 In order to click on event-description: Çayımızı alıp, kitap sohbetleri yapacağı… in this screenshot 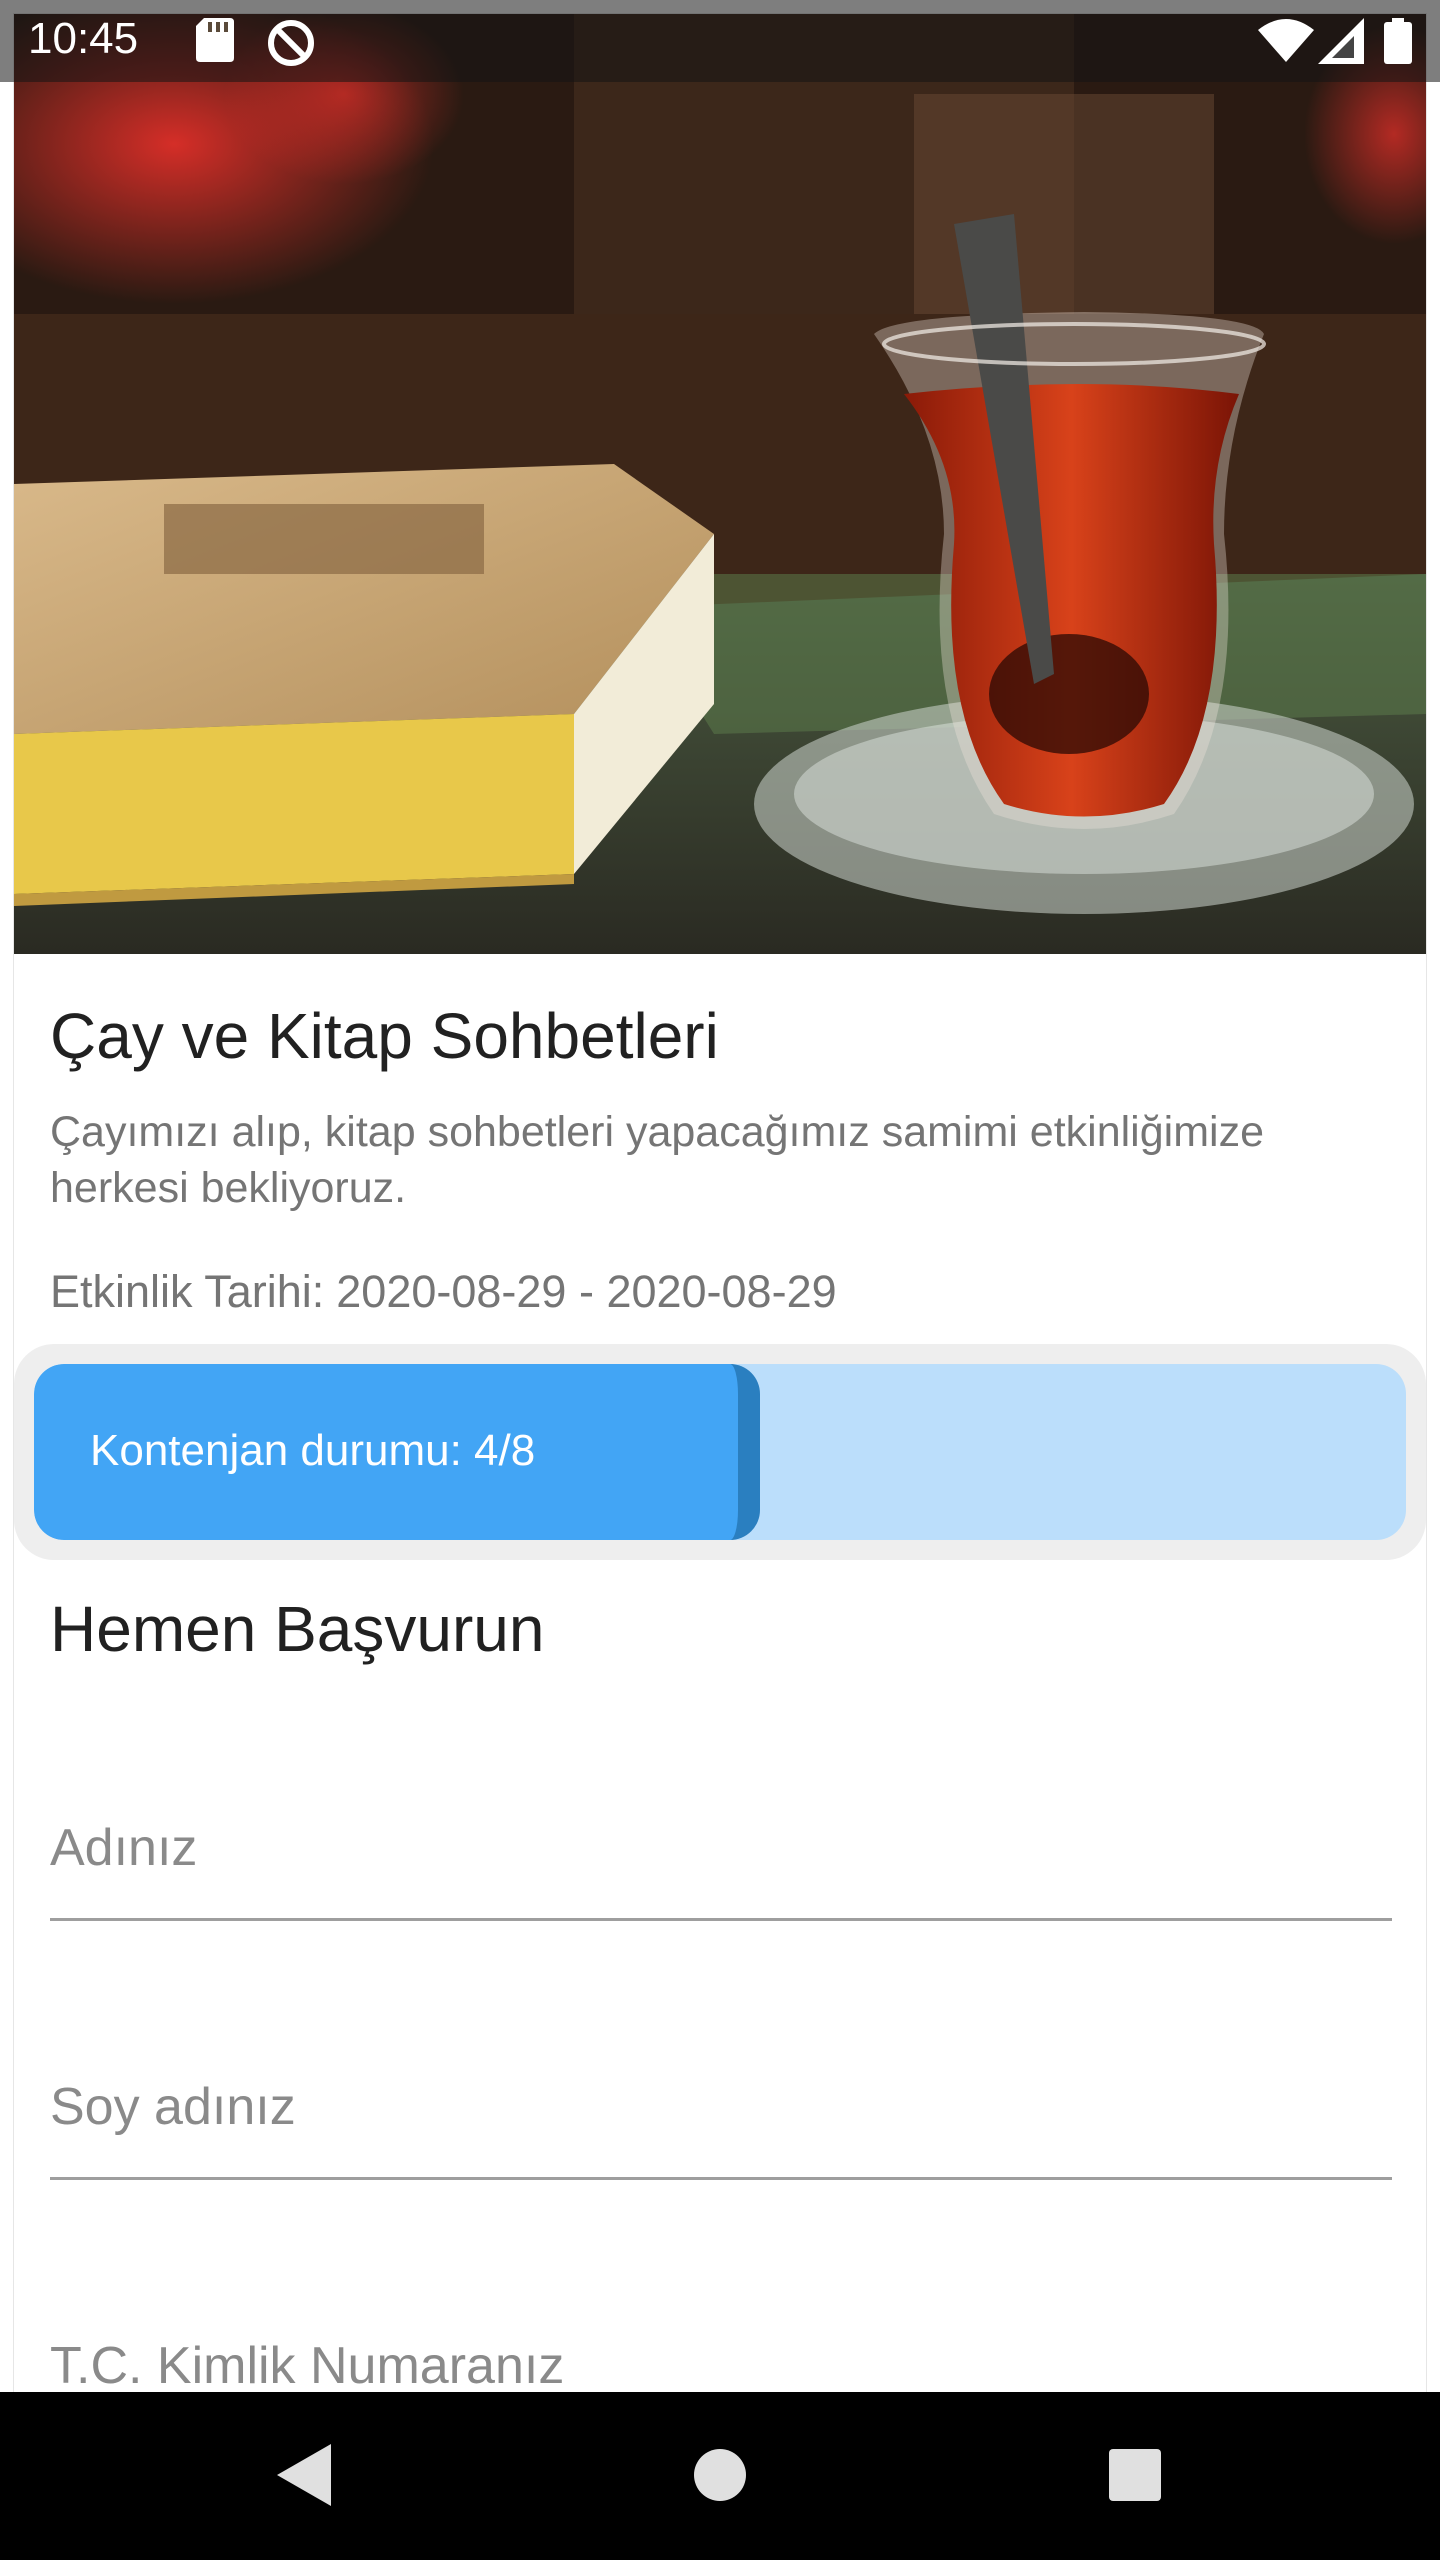, I will do `click(657, 1160)`.